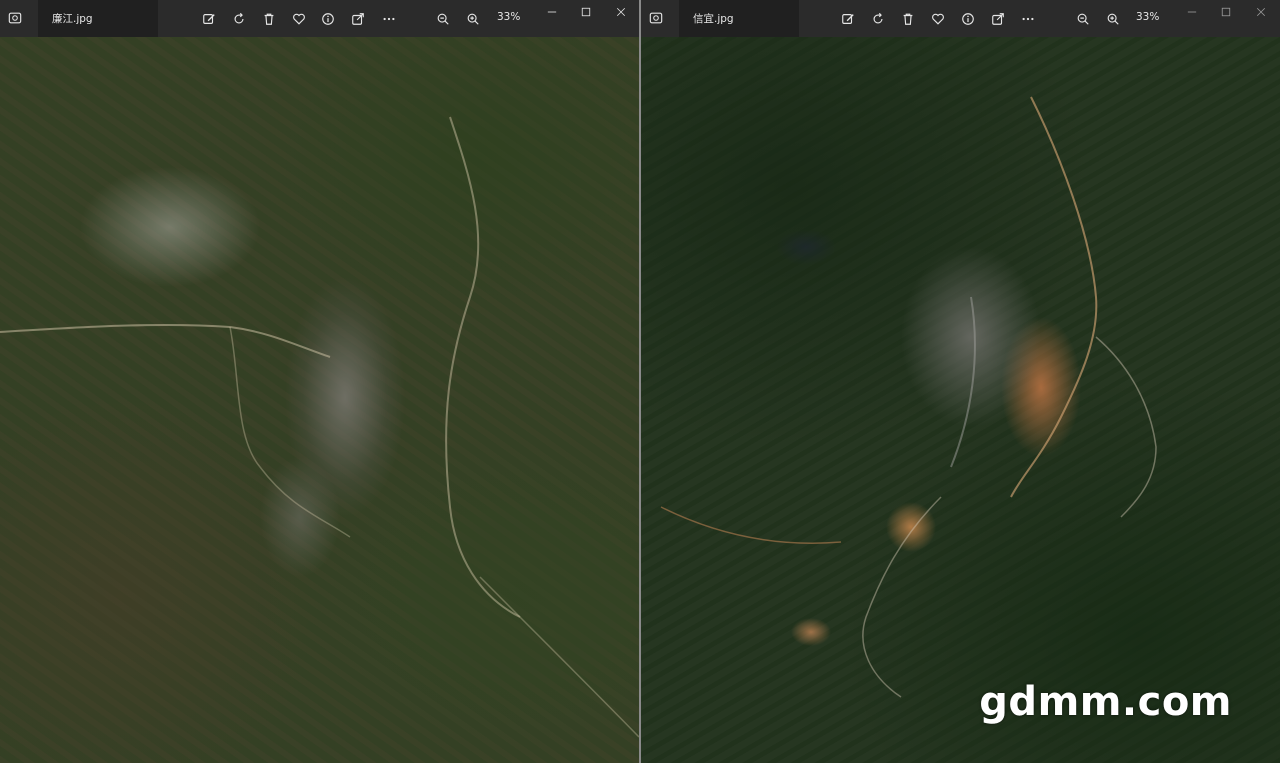 Image resolution: width=1280 pixels, height=763 pixels. I want to click on title-bar: 廉江.jpg 33%, so click(319, 18).